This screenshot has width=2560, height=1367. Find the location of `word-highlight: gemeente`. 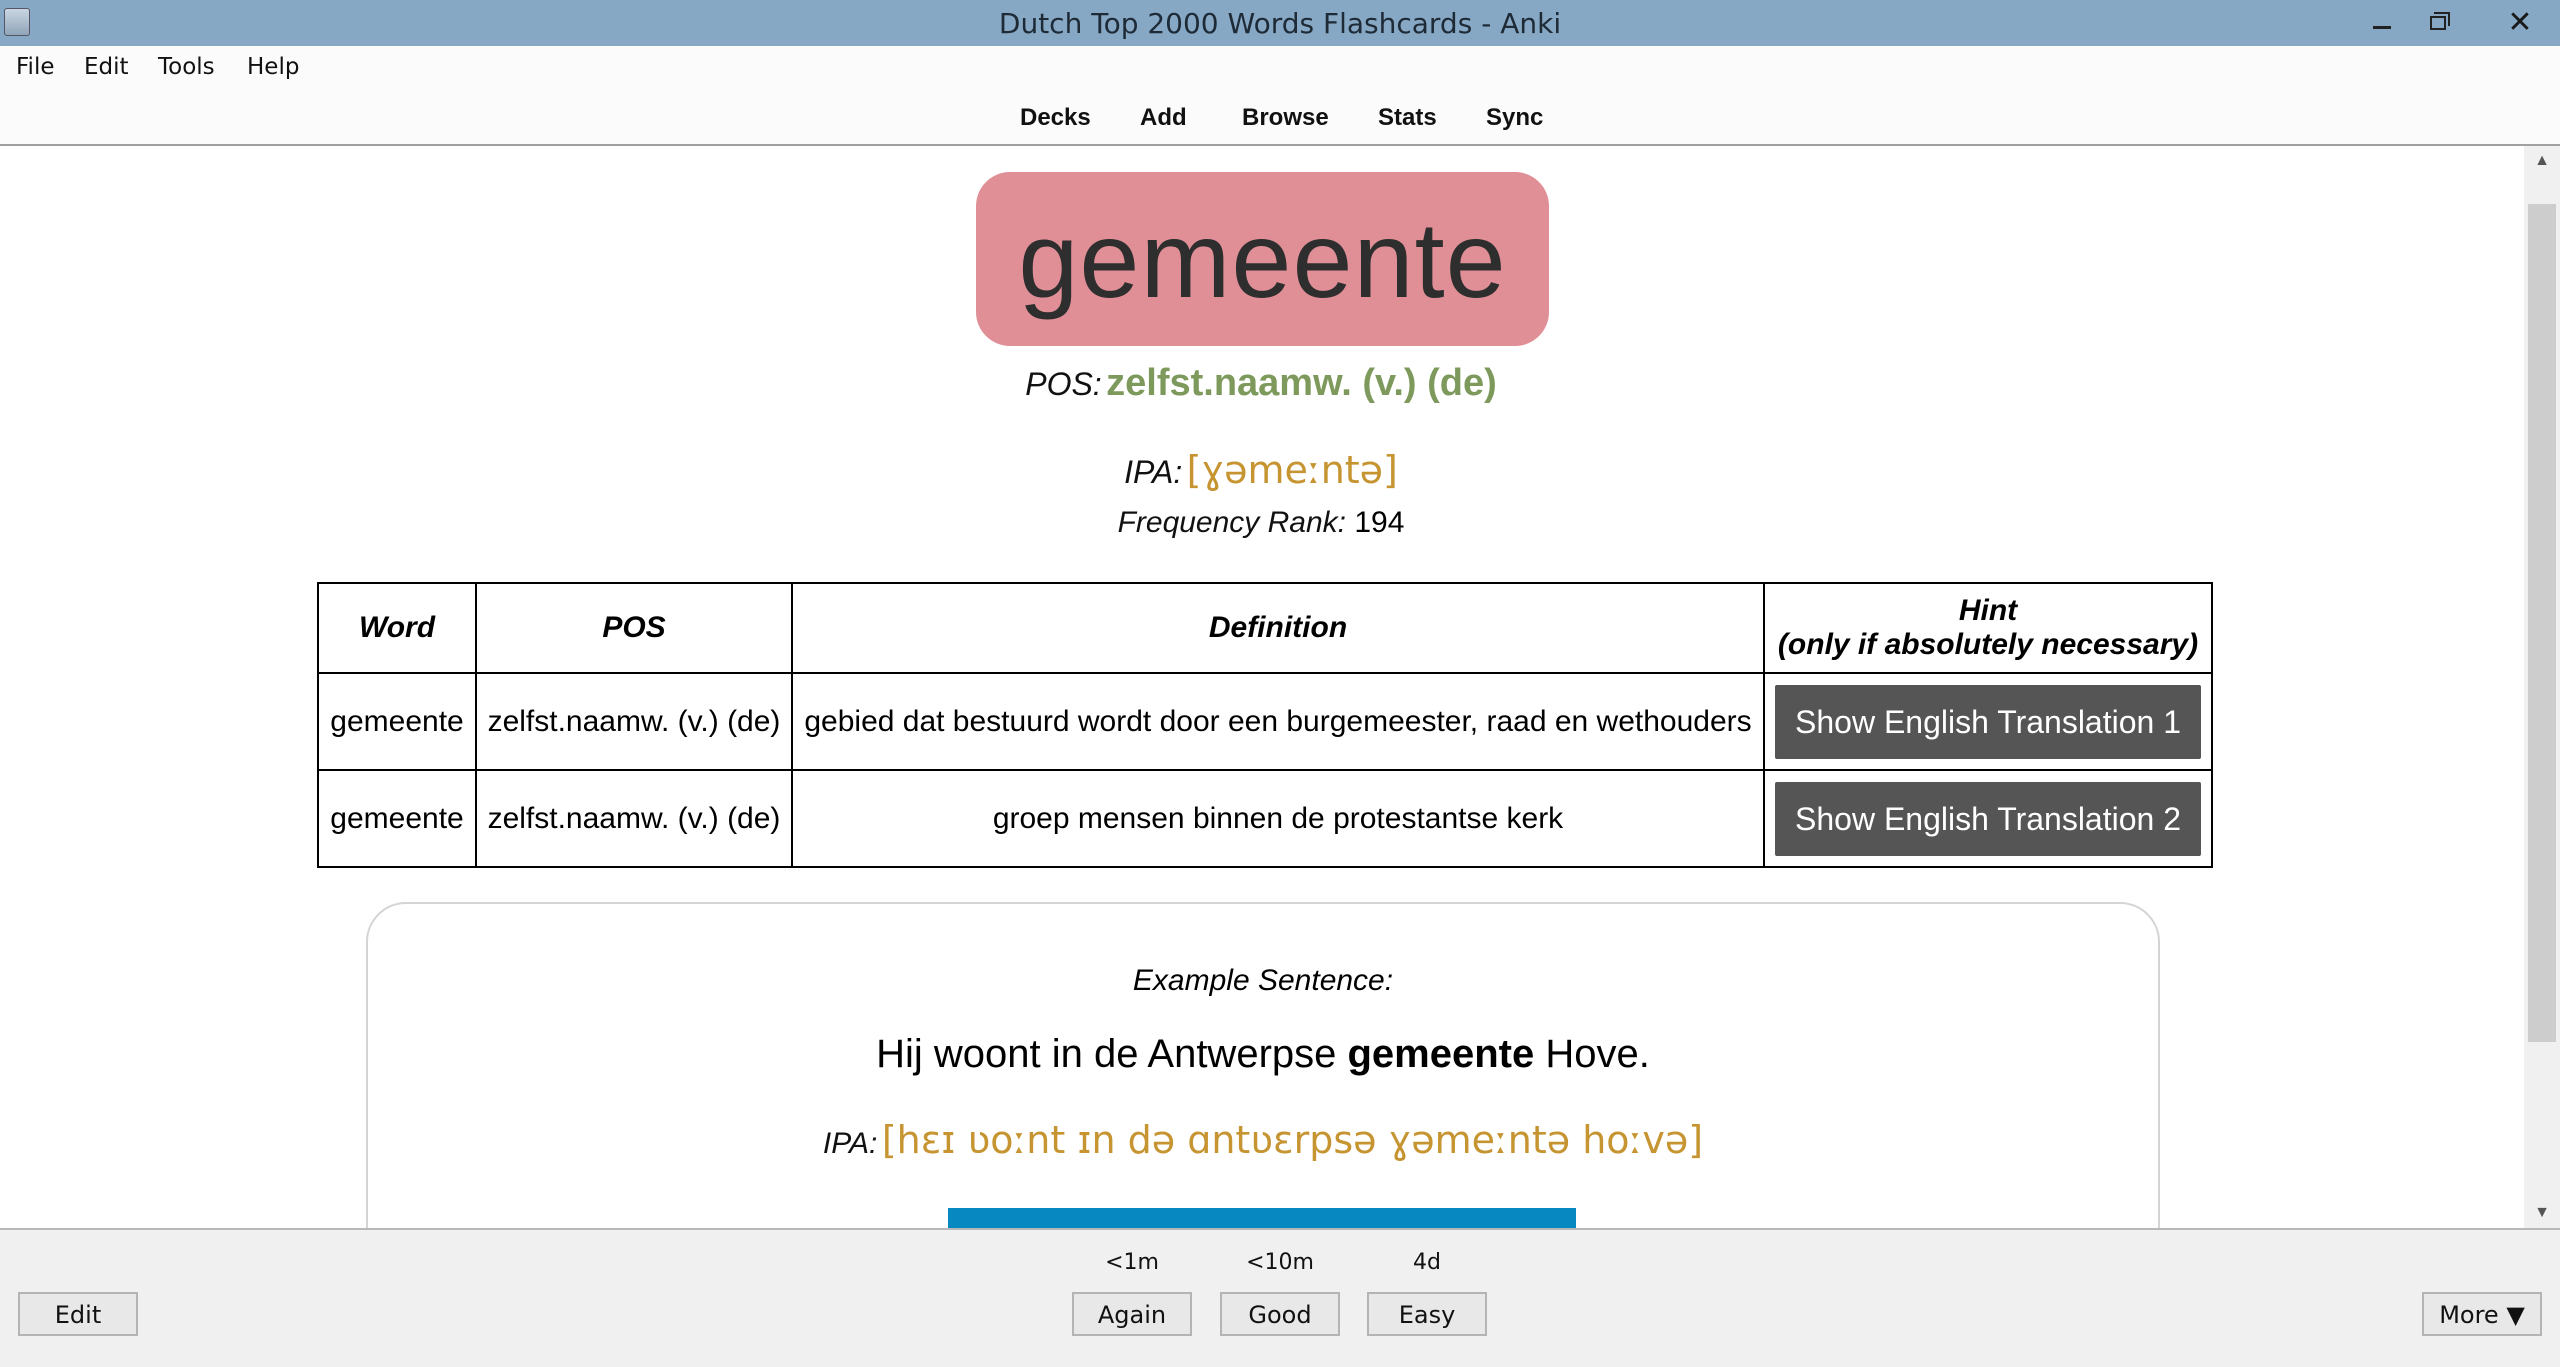

word-highlight: gemeente is located at coordinates (1262, 259).